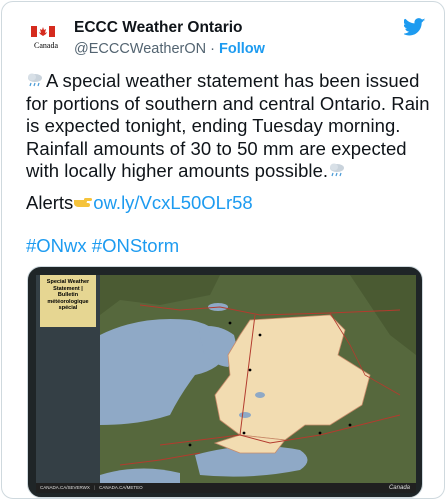 The height and width of the screenshot is (500, 446). Describe the element at coordinates (172, 202) in the screenshot. I see `alerts-link: ow.ly/VcxL50OLr58` at that location.